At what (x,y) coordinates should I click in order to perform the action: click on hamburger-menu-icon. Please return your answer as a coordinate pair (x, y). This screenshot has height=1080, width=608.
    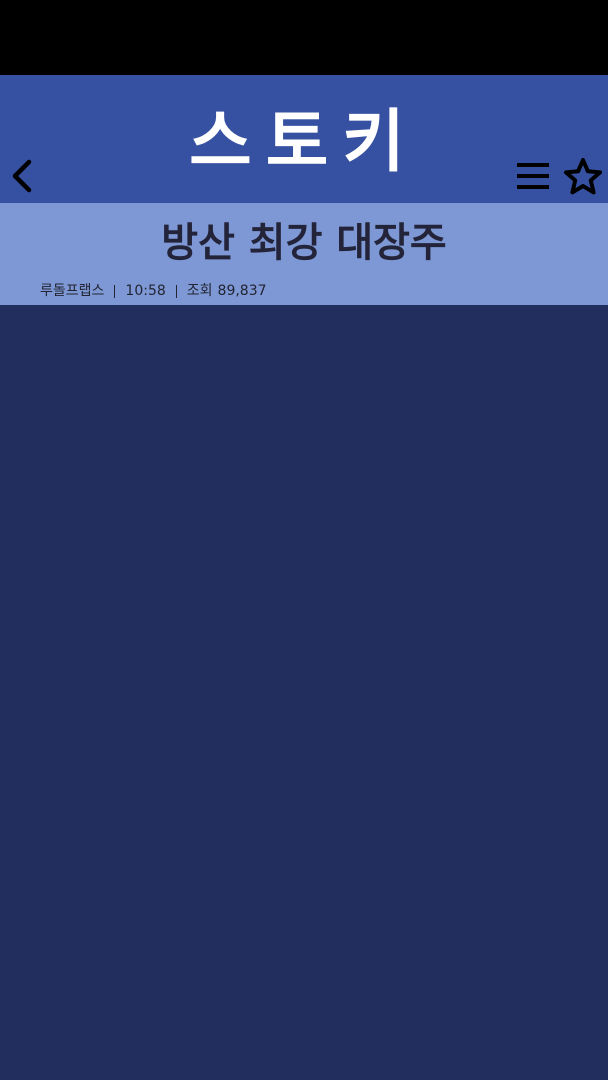
    Looking at the image, I should click on (533, 176).